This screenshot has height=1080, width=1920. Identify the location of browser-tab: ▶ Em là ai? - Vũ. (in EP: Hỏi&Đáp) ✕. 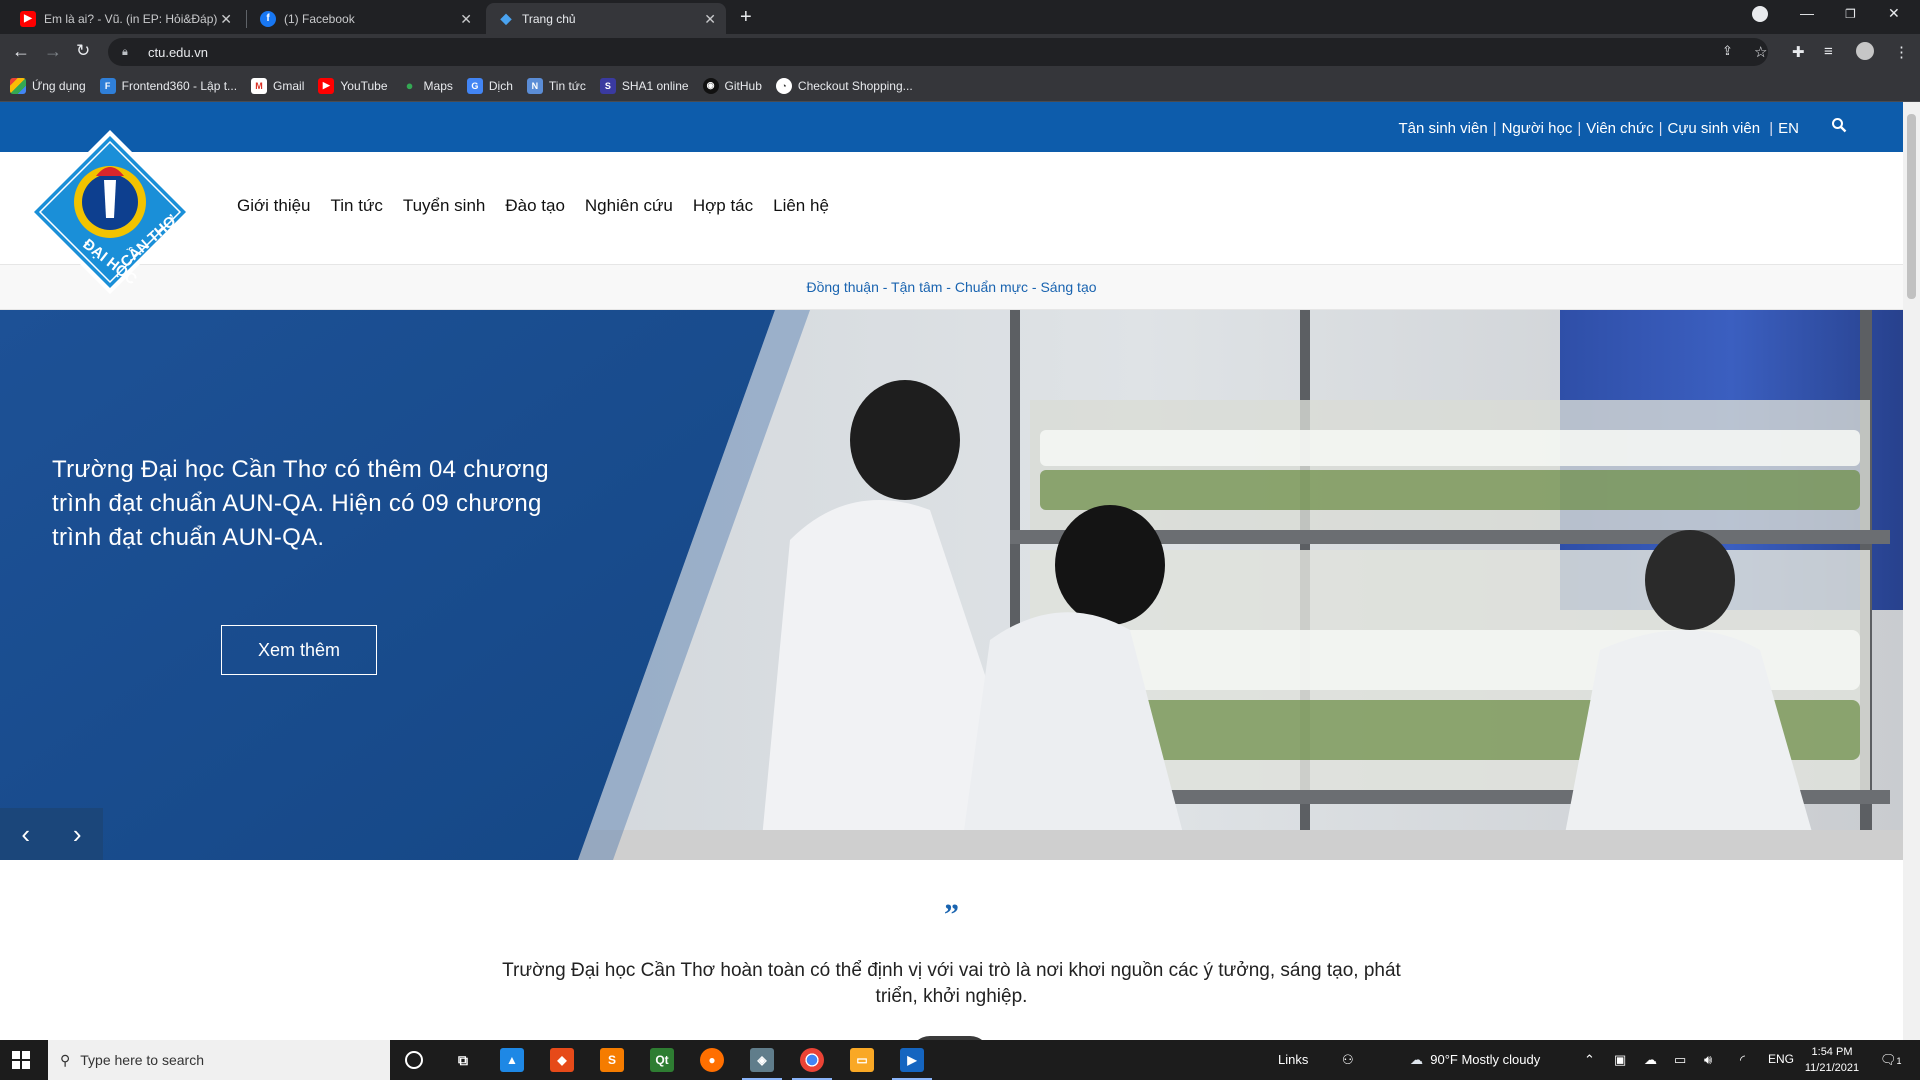
(125, 18).